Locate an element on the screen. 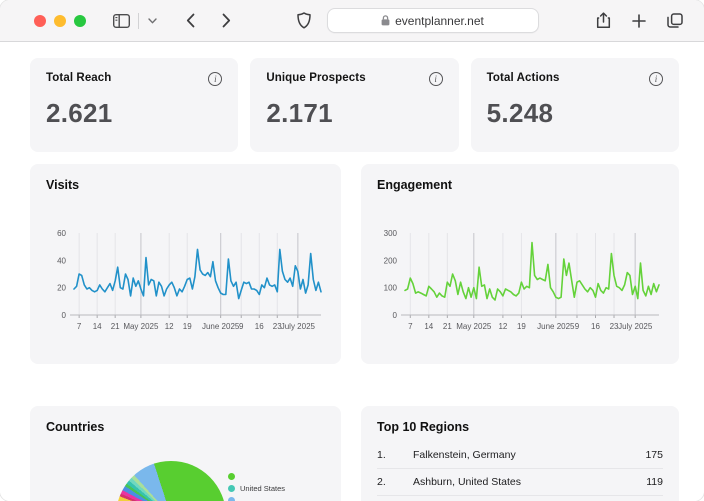 This screenshot has height=501, width=704. lock-icon is located at coordinates (385, 20).